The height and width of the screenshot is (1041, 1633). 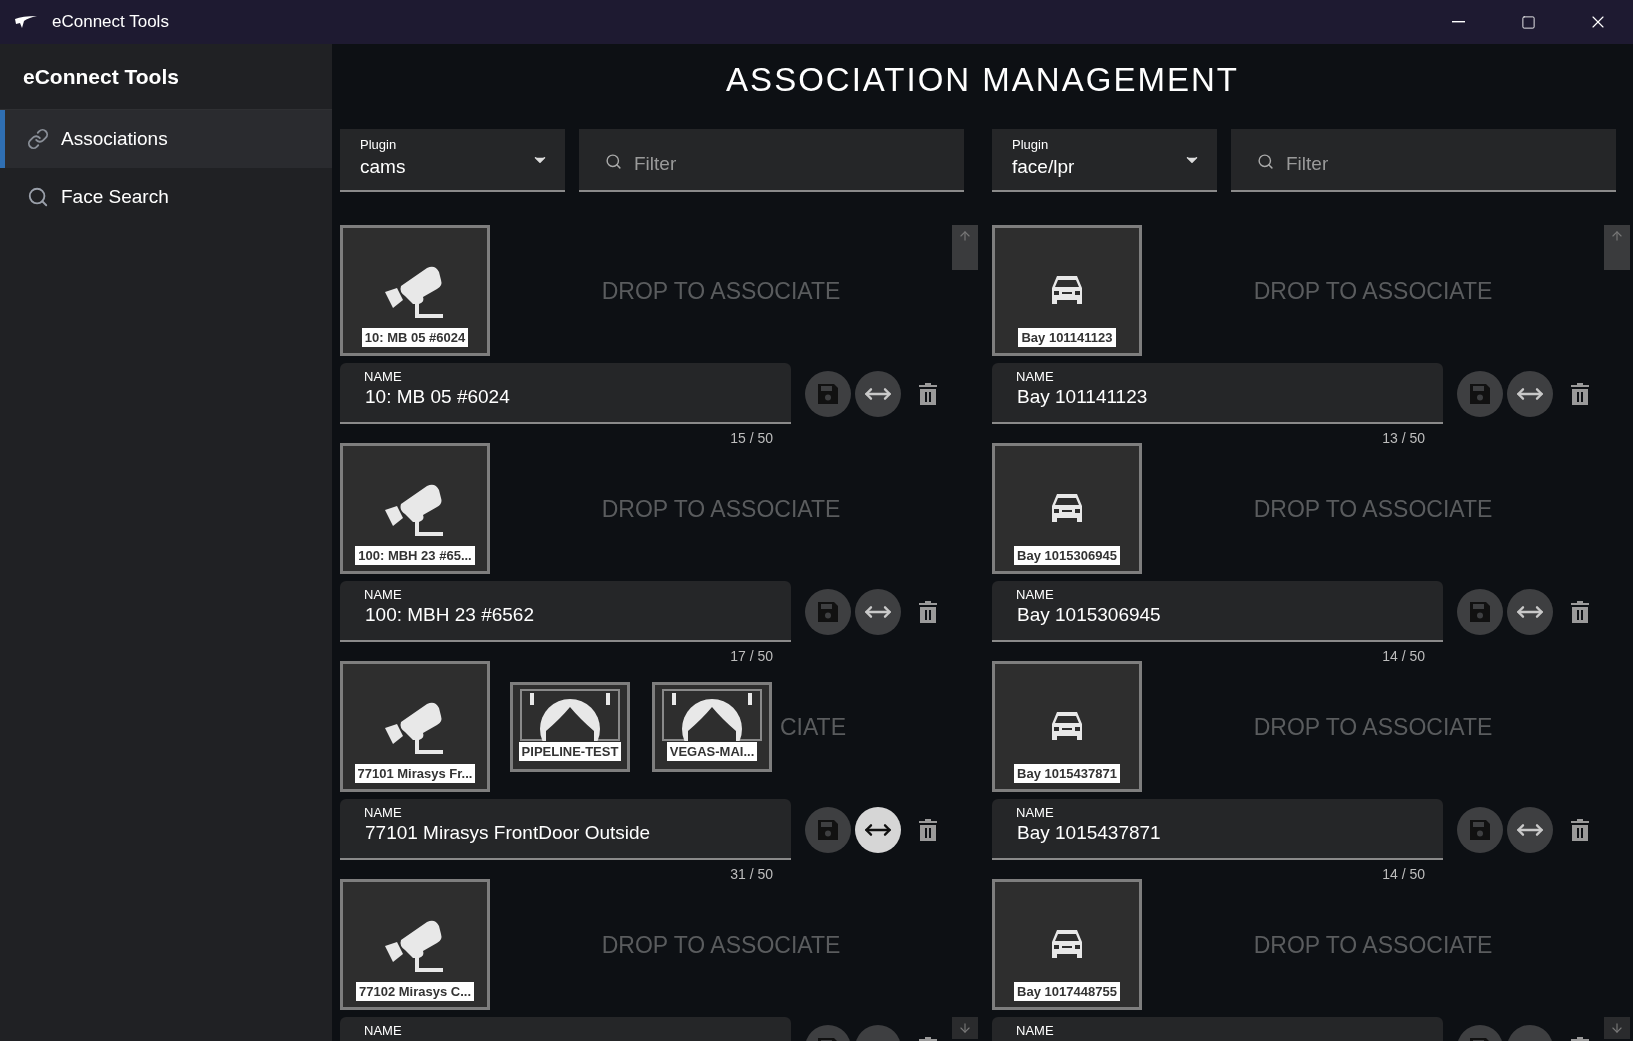 What do you see at coordinates (415, 290) in the screenshot?
I see `device-tile: 10: MB 05 #6024` at bounding box center [415, 290].